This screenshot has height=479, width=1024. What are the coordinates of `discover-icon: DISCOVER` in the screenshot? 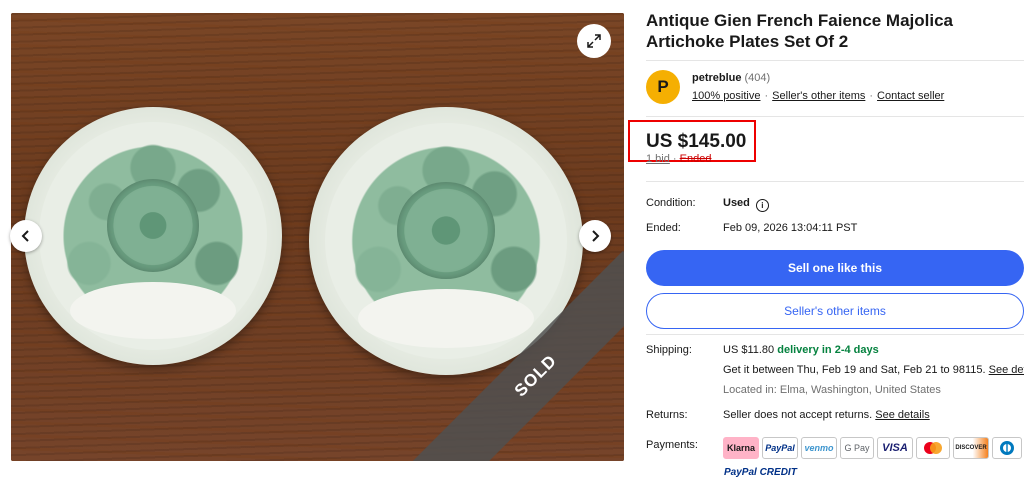 It's located at (971, 448).